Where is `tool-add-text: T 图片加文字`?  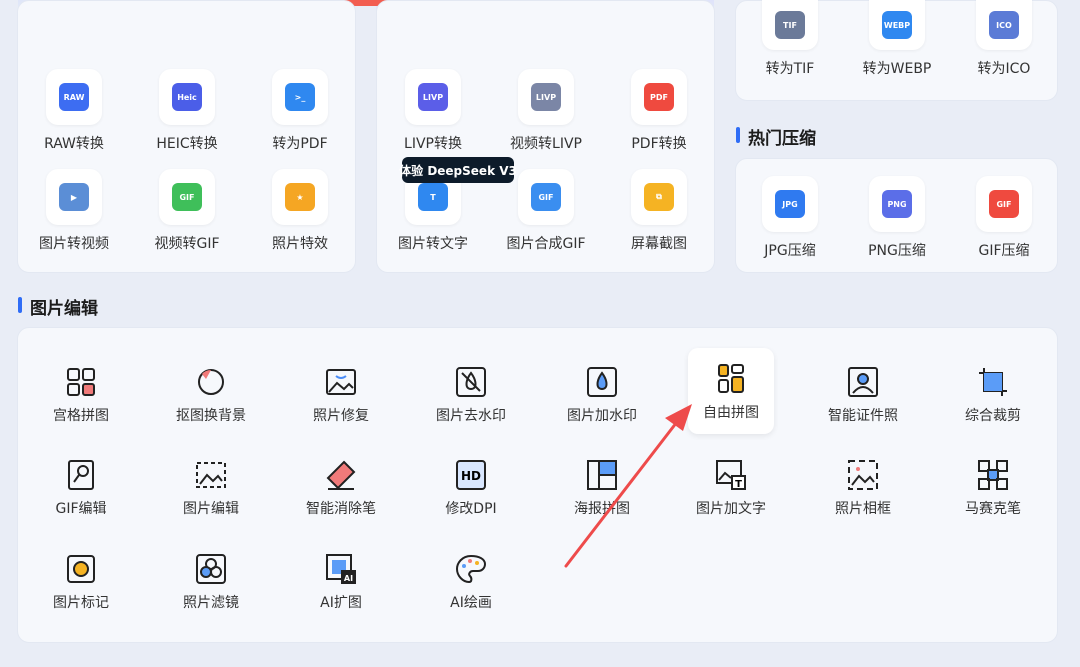 tool-add-text: T 图片加文字 is located at coordinates (731, 488).